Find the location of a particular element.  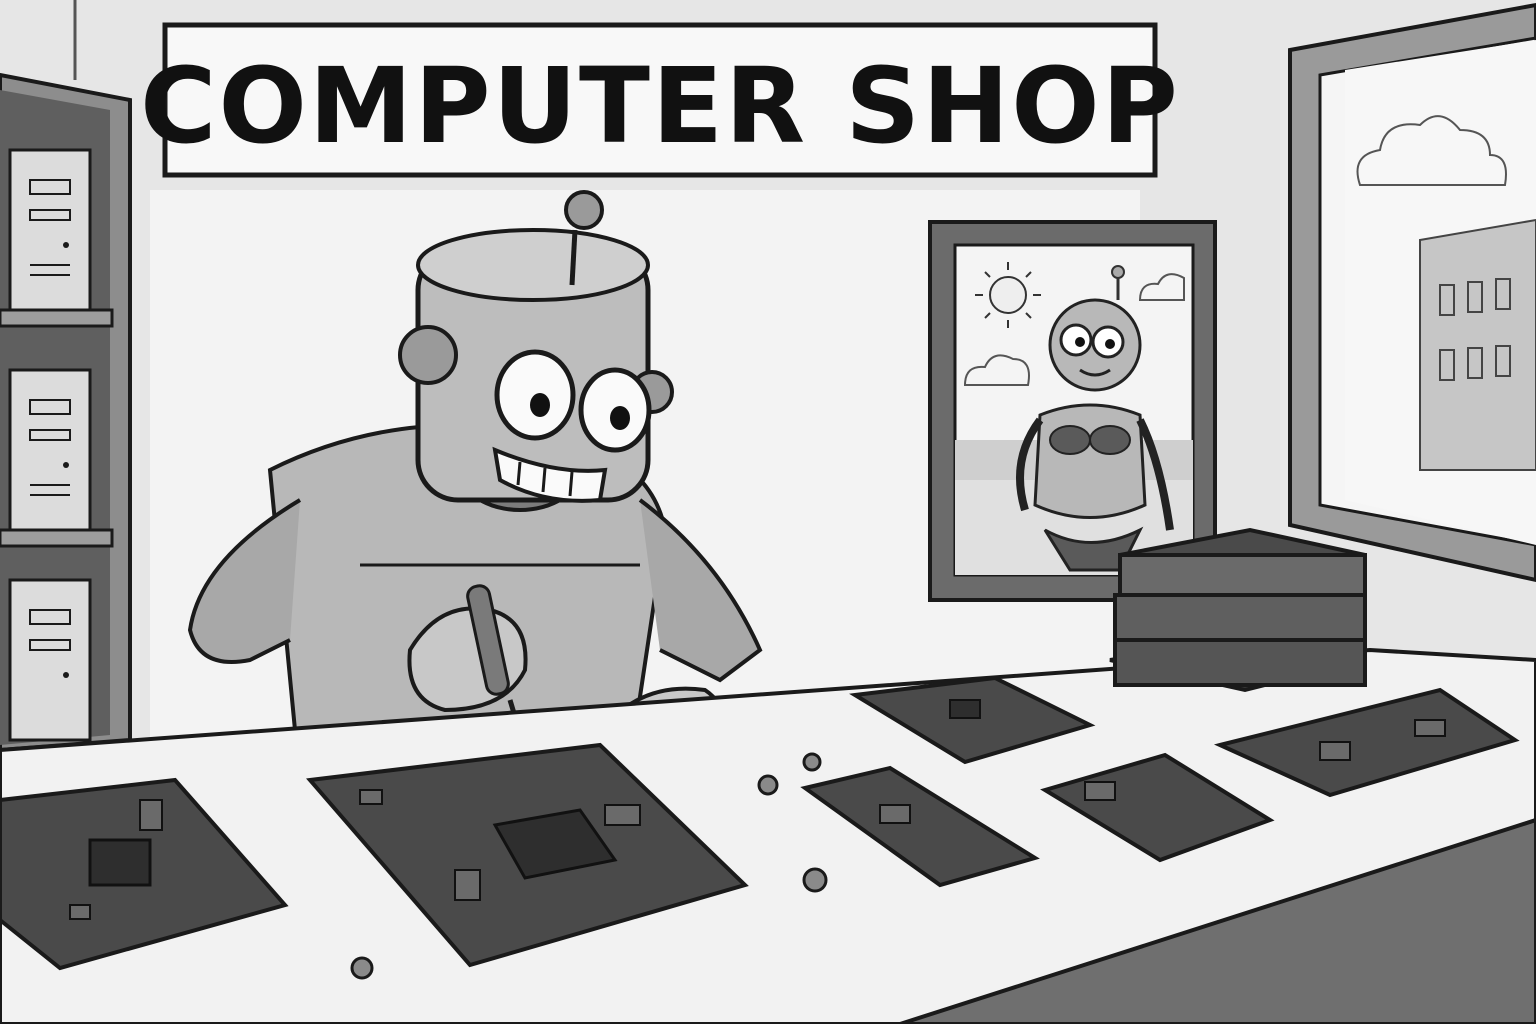

shelf-unit is located at coordinates (66, 412).